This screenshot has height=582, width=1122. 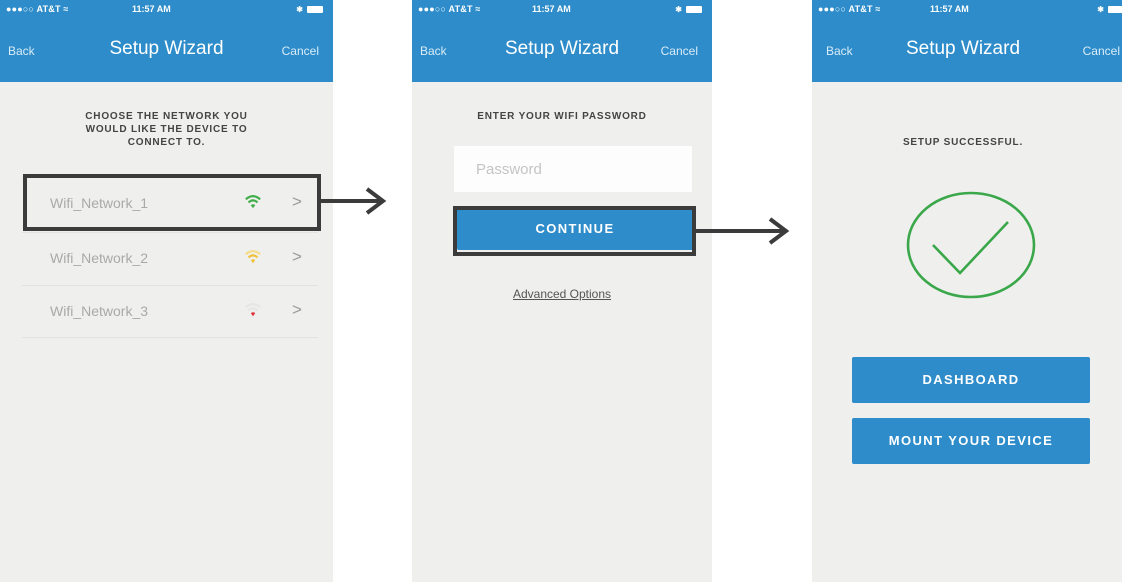 I want to click on mount-device-button: MOUNT YOUR DEVICE, so click(x=971, y=441).